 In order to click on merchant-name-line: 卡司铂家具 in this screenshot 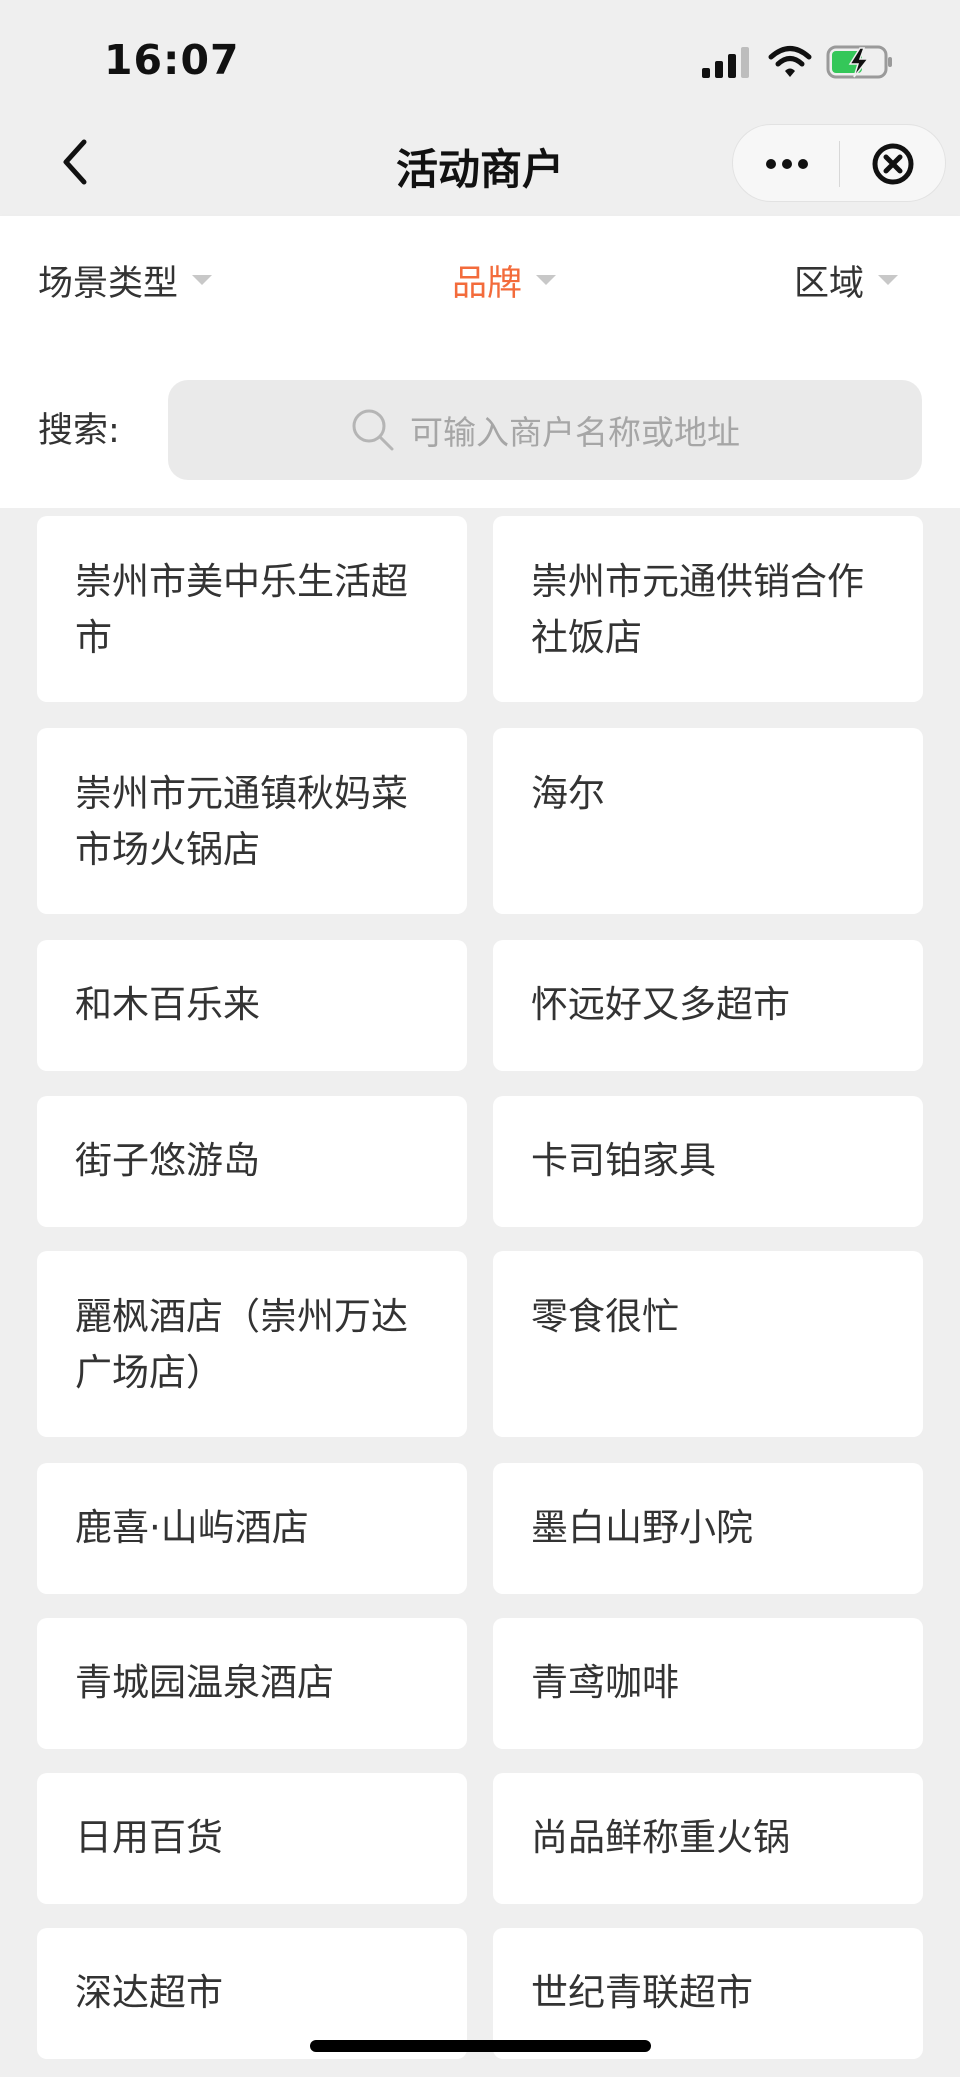, I will do `click(623, 1160)`.